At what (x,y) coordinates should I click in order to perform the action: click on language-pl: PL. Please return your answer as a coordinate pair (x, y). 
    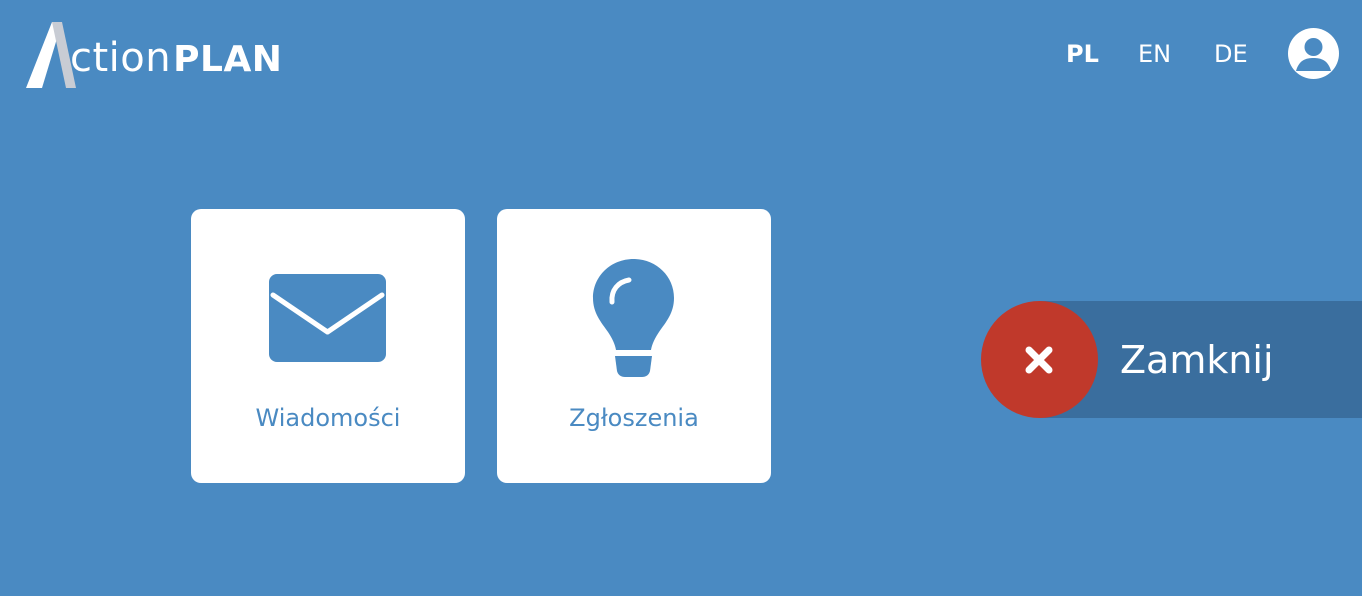
    Looking at the image, I should click on (1082, 54).